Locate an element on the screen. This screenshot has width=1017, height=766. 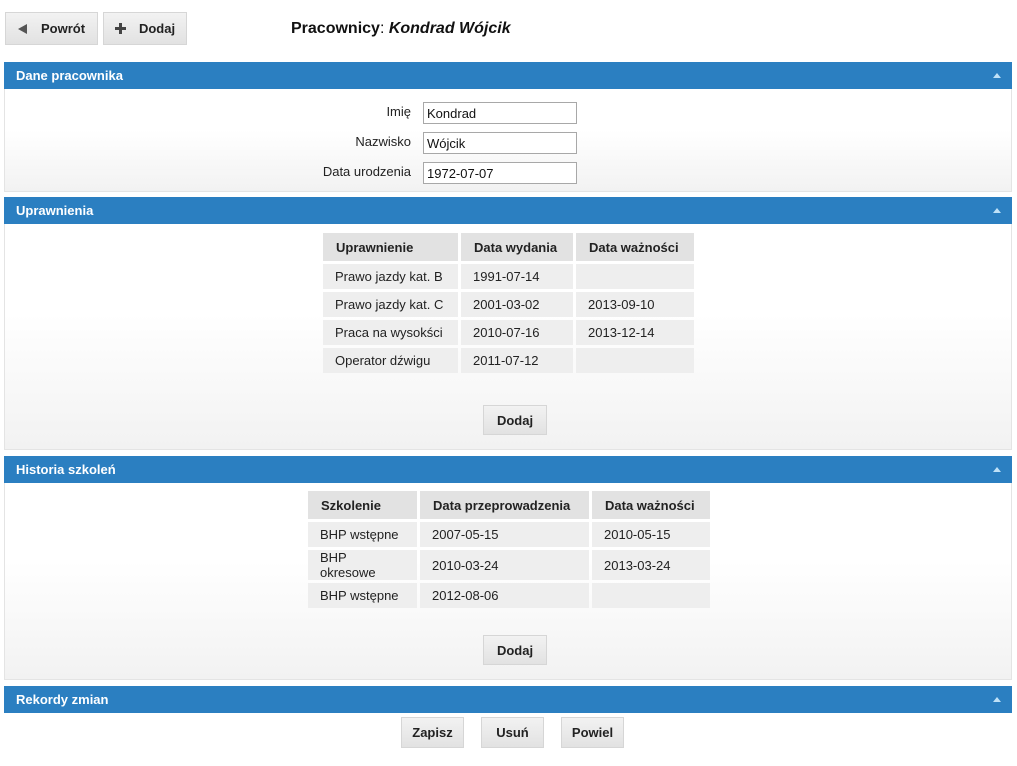
save-button-label: Zapisz is located at coordinates (432, 732).